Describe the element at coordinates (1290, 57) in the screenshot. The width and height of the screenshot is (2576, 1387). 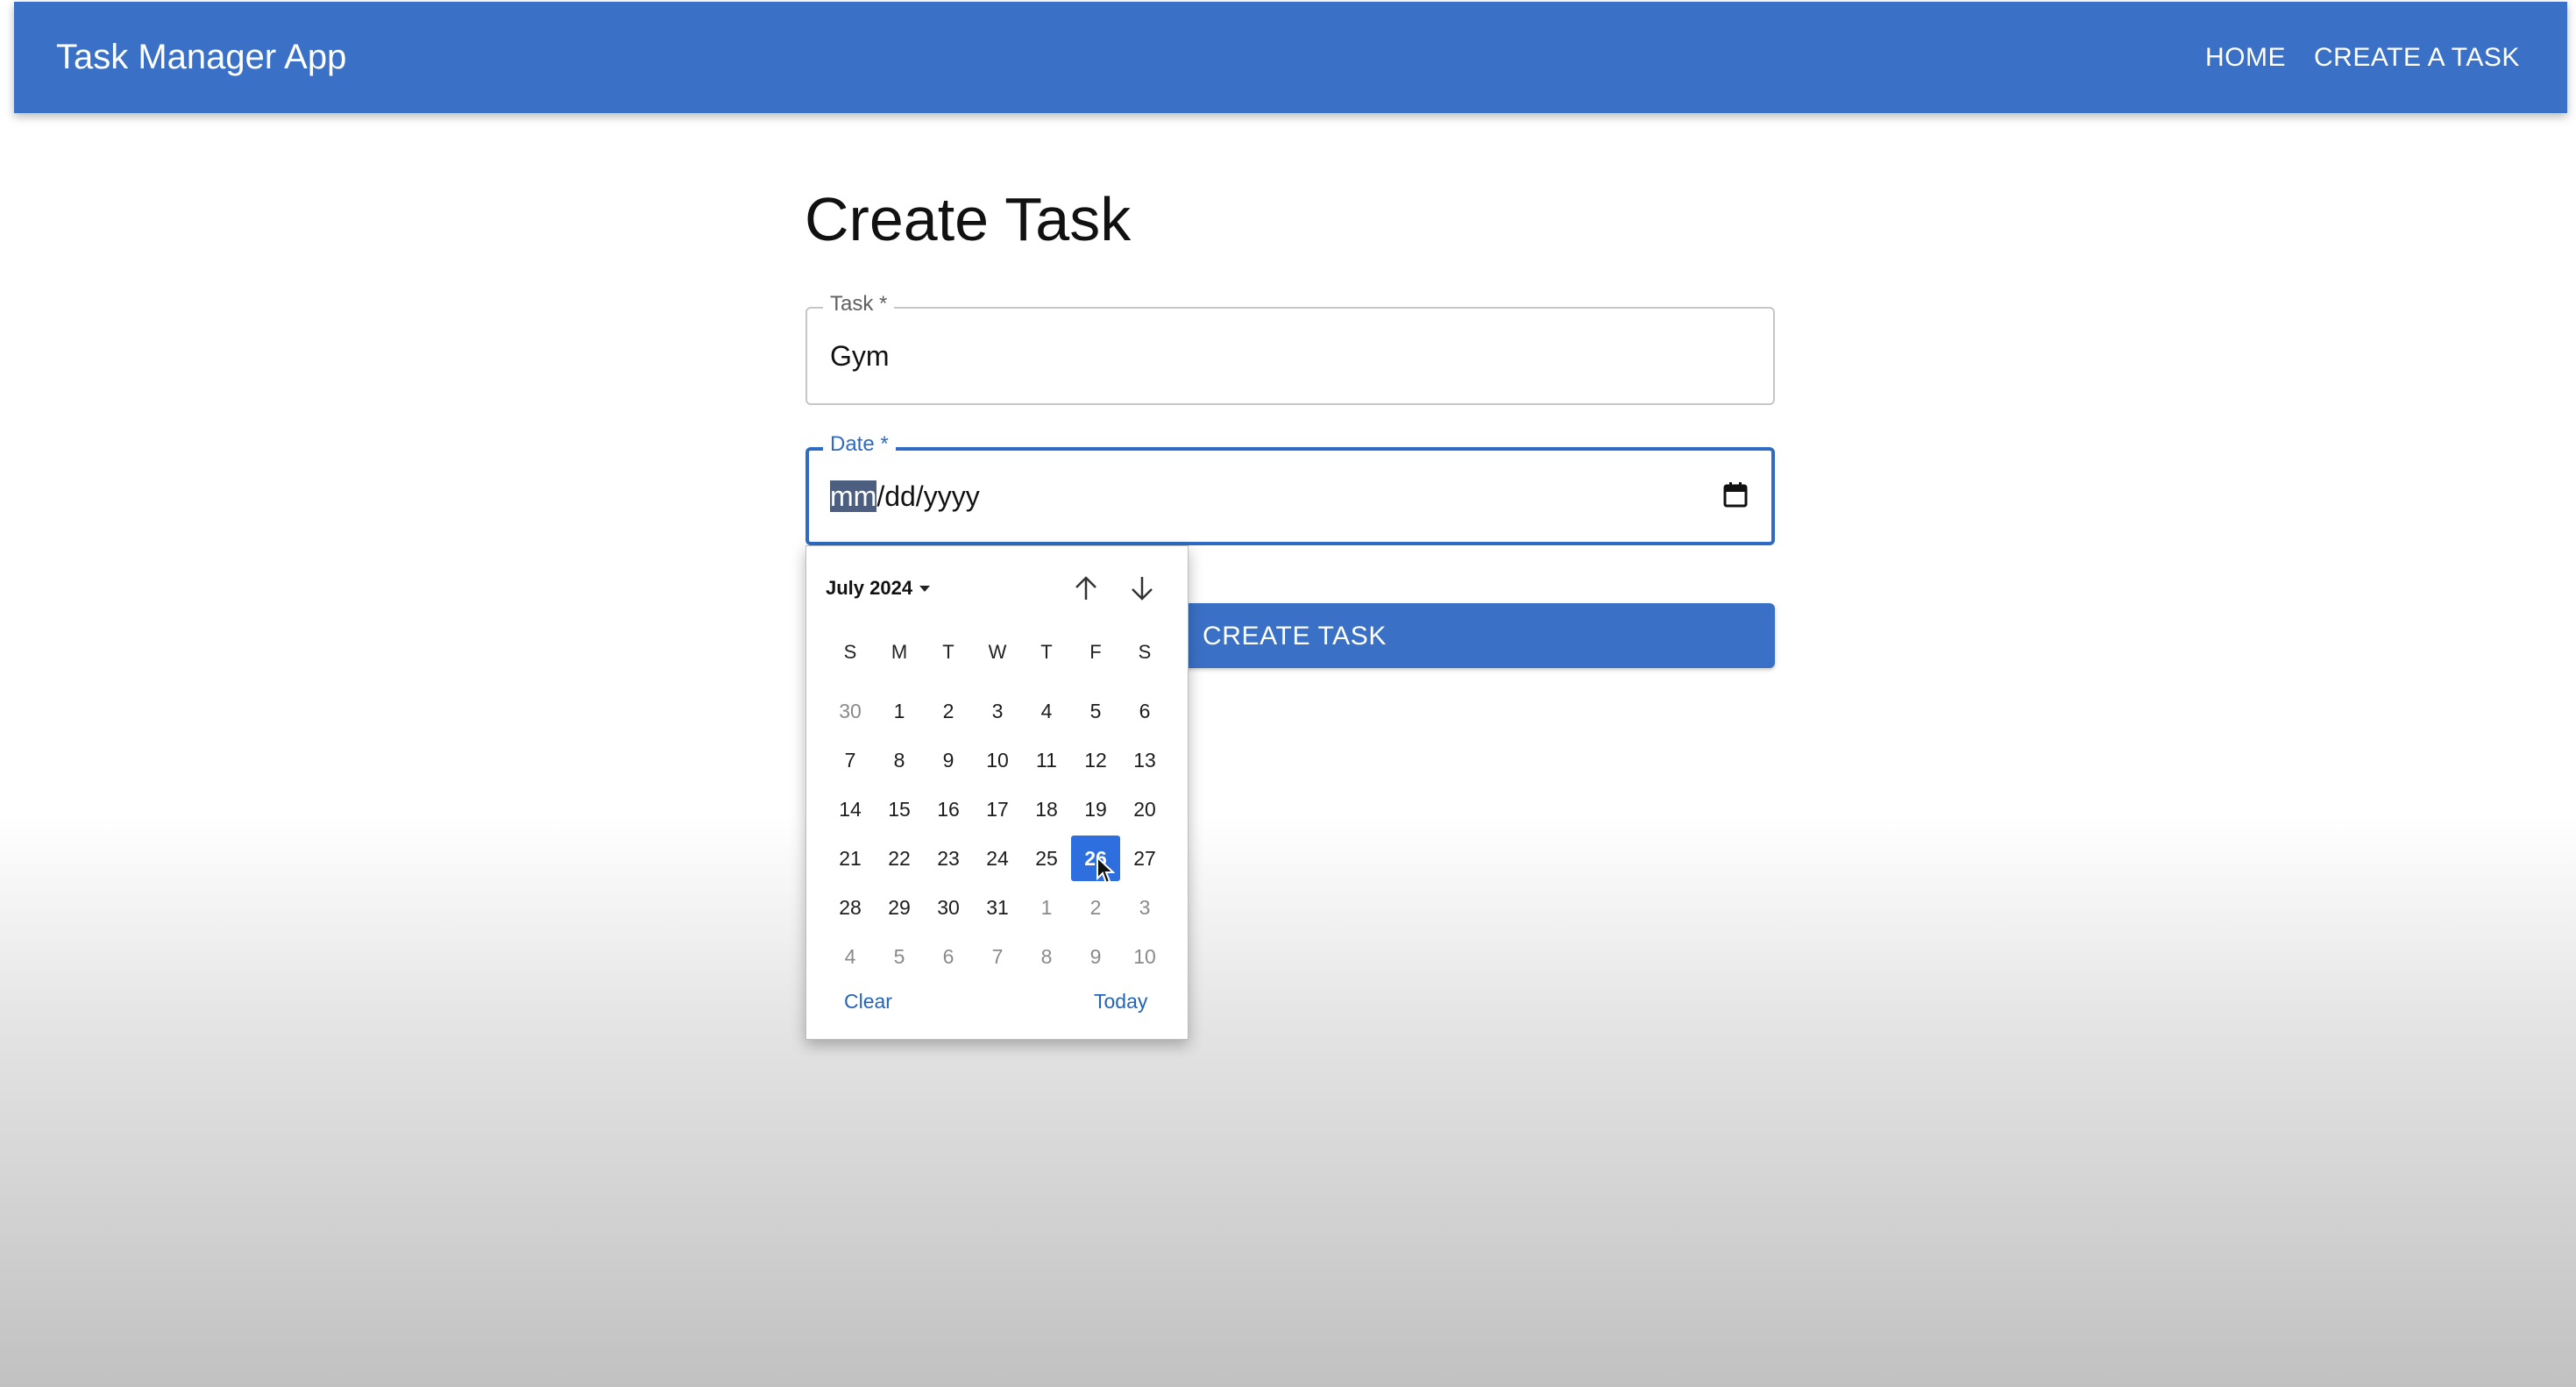
I see `app-bar: Task Manager App HOME CREATE A TASK` at that location.